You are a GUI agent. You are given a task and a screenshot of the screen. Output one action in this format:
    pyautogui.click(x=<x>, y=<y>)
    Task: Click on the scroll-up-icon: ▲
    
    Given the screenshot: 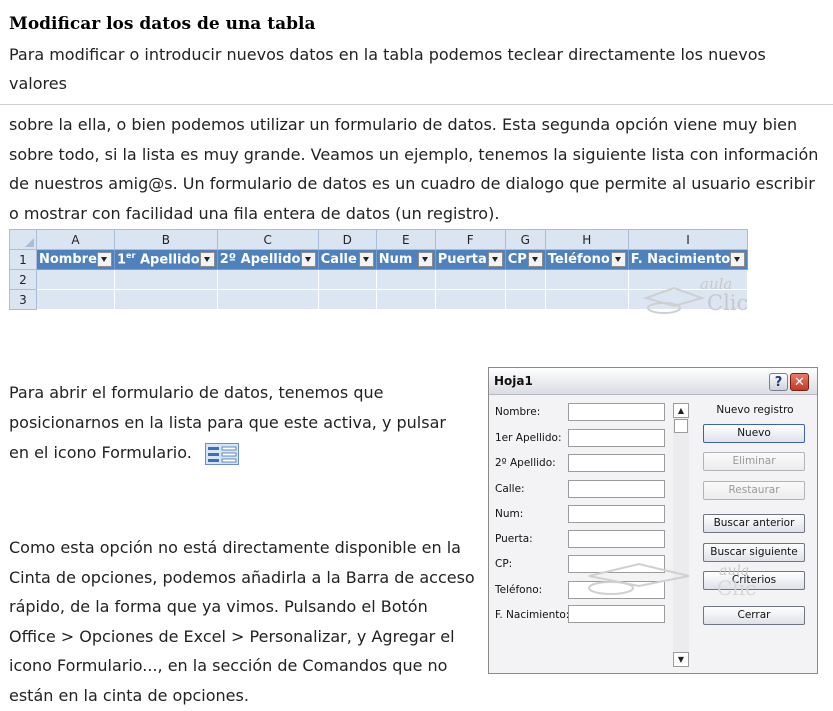 What is the action you would take?
    pyautogui.click(x=681, y=410)
    